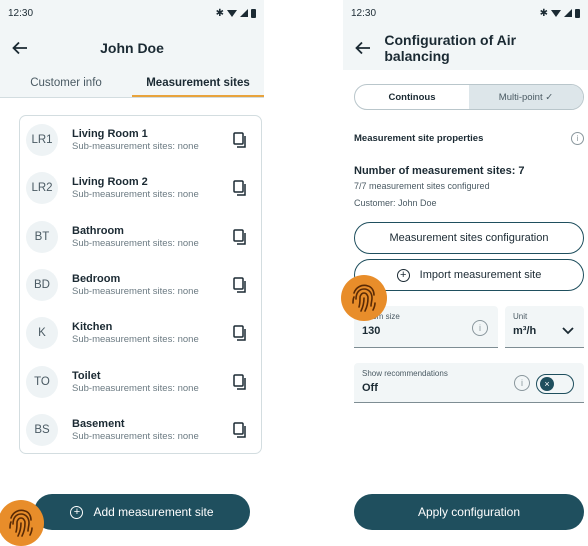  Describe the element at coordinates (66, 83) in the screenshot. I see `tab-customer-info: Customer info` at that location.